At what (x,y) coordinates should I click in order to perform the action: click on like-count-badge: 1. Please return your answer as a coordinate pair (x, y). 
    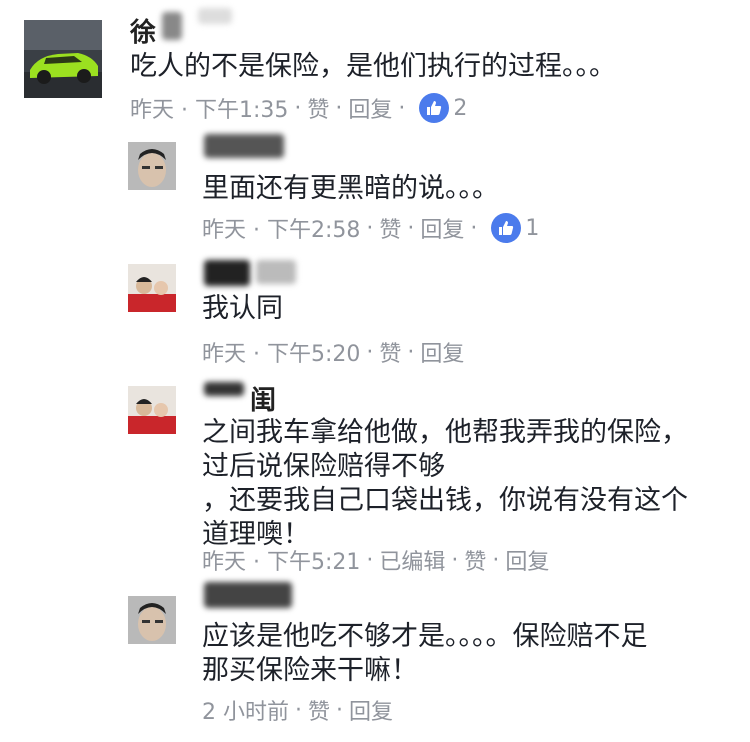
    Looking at the image, I should click on (515, 228).